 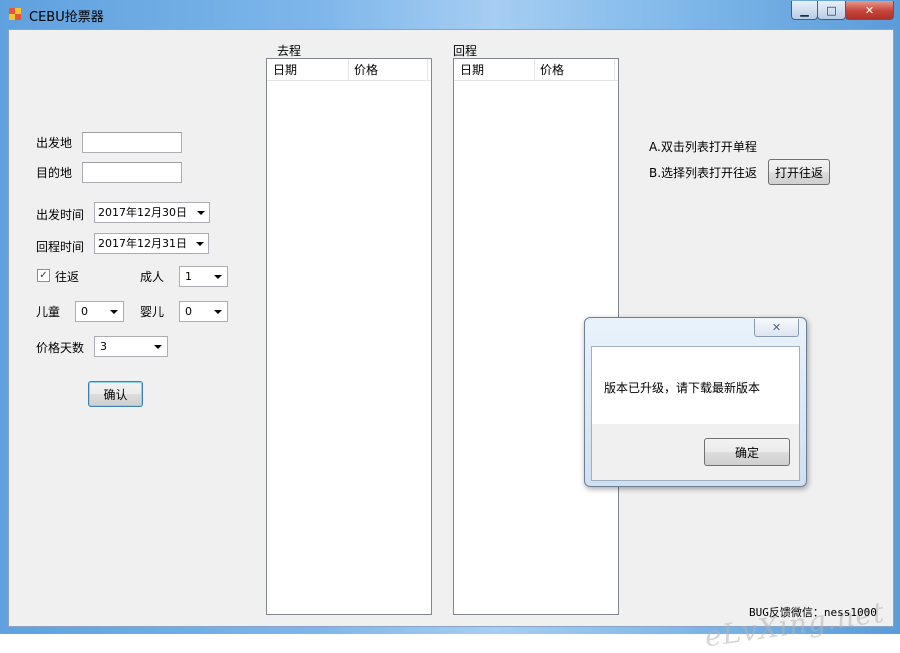 I want to click on title-bar: CEBU抢票器 ▁ □ ✕, so click(x=450, y=14).